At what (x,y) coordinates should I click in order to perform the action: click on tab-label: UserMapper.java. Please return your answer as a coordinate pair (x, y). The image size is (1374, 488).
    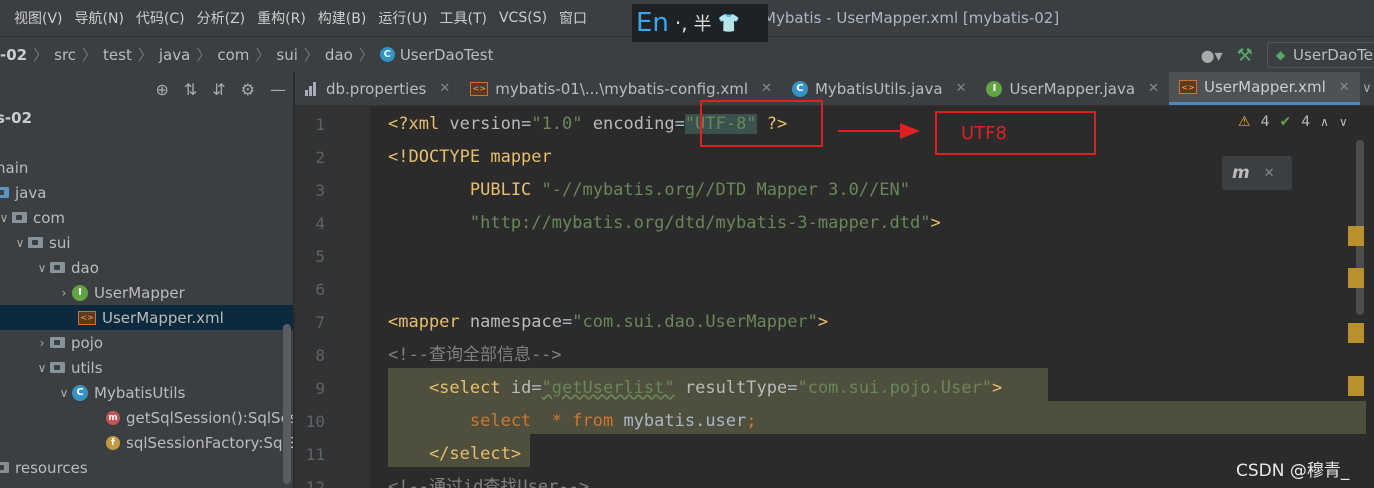
    Looking at the image, I should click on (1072, 88).